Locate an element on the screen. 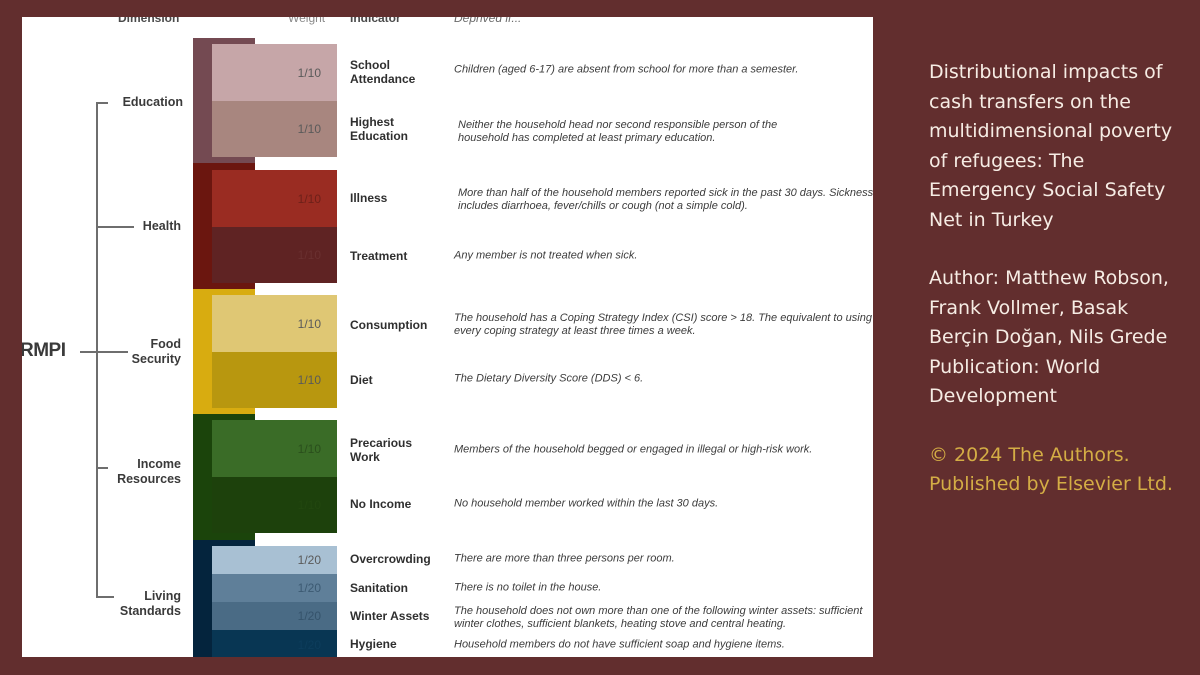  indicator-name-precarious-work: Precarious Work is located at coordinates (381, 450).